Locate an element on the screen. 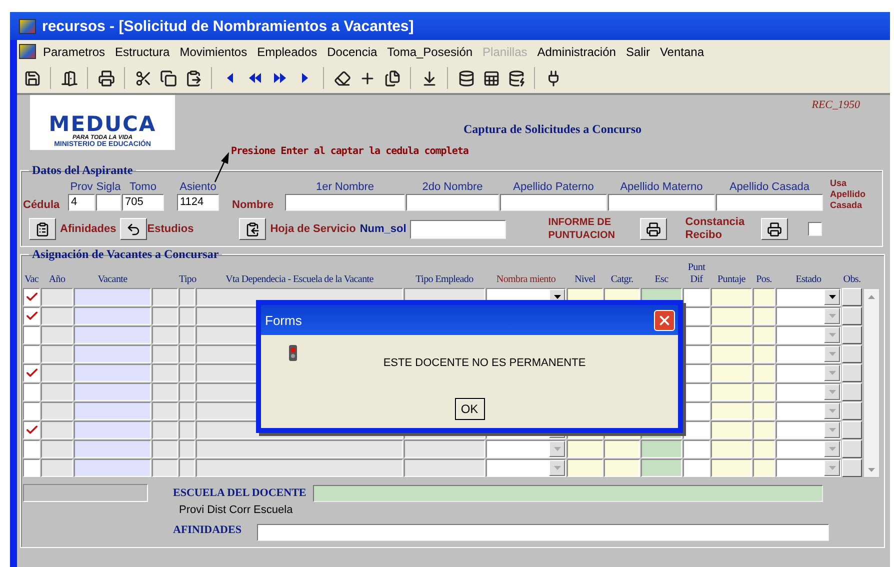  menu-item: Ventana is located at coordinates (682, 51).